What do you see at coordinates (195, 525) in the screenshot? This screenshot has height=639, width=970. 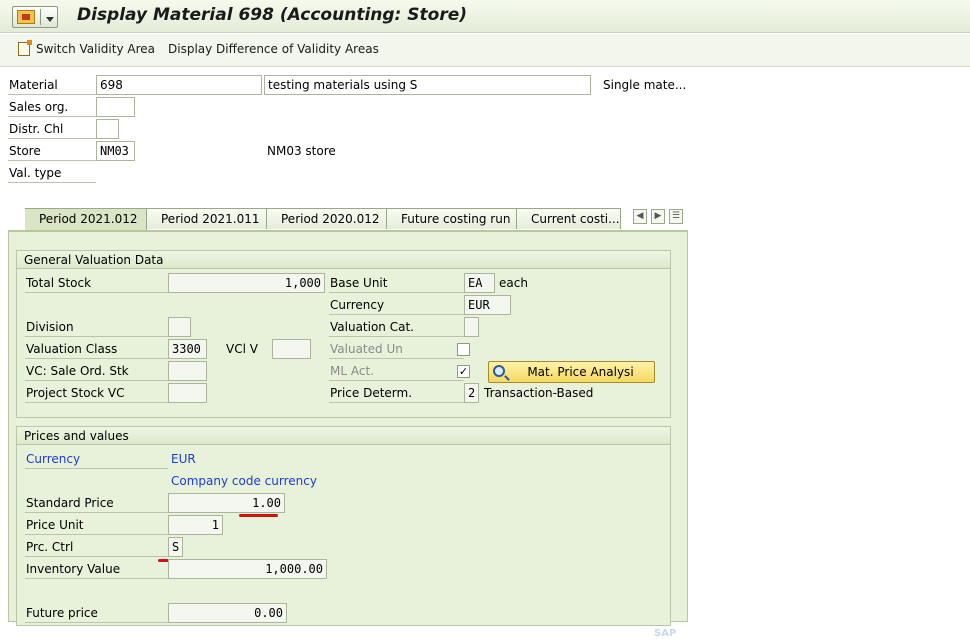 I see `price-unit-field: 1` at bounding box center [195, 525].